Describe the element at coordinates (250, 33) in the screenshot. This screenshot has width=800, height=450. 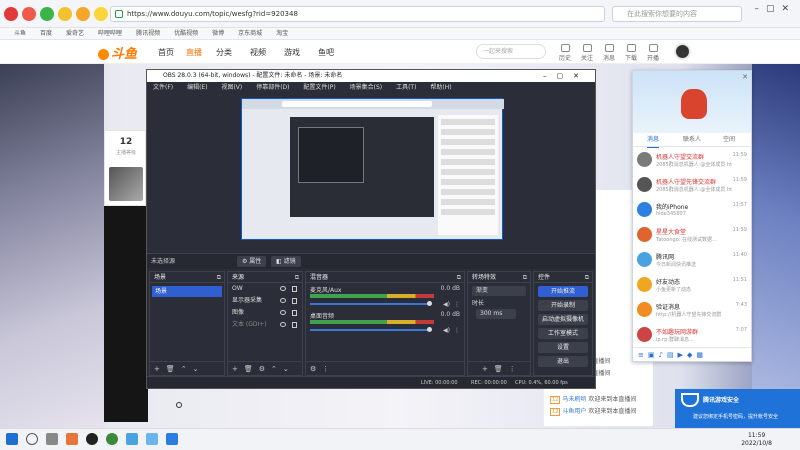
I see `bookmark-item: 京东商城` at that location.